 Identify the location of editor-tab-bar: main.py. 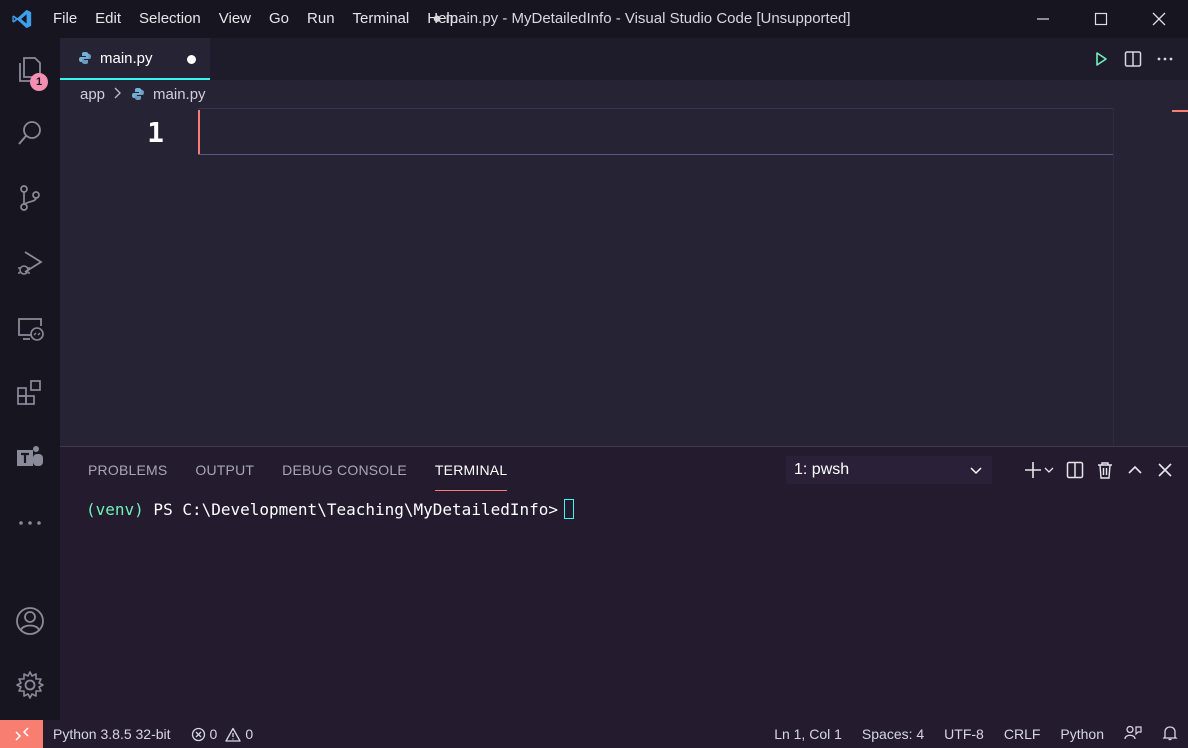
(624, 59).